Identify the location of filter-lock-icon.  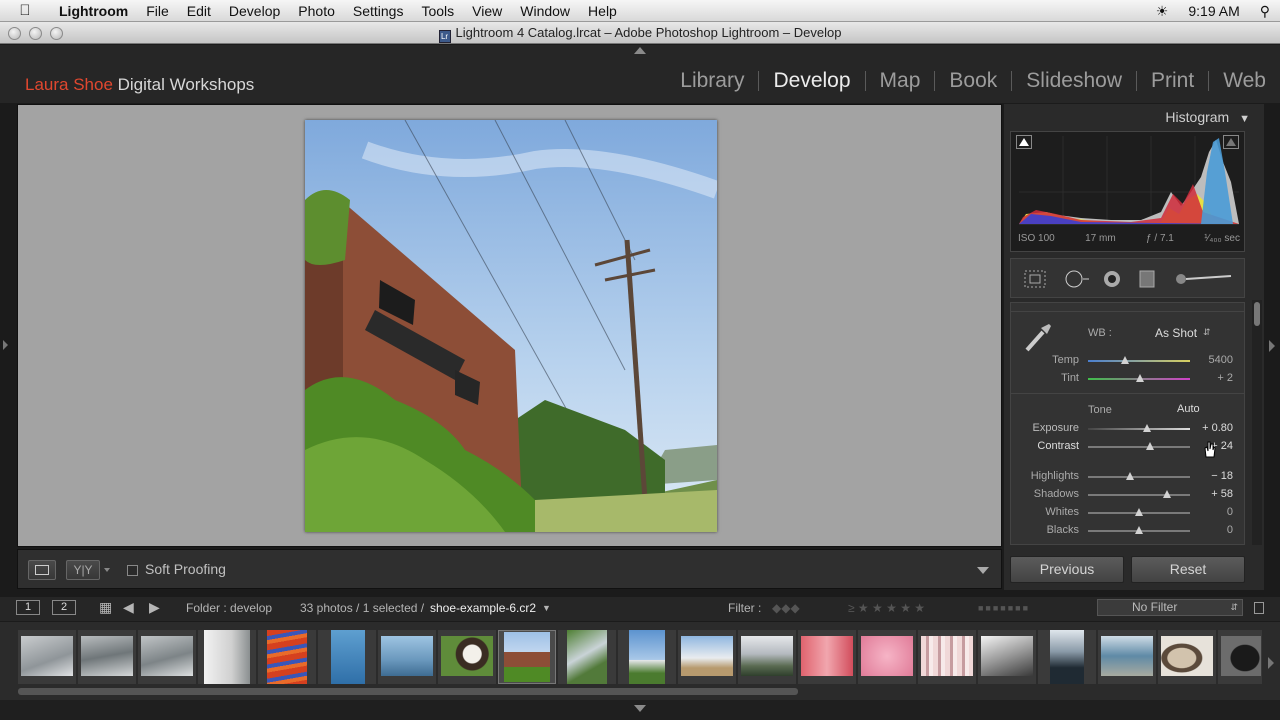
(1259, 608).